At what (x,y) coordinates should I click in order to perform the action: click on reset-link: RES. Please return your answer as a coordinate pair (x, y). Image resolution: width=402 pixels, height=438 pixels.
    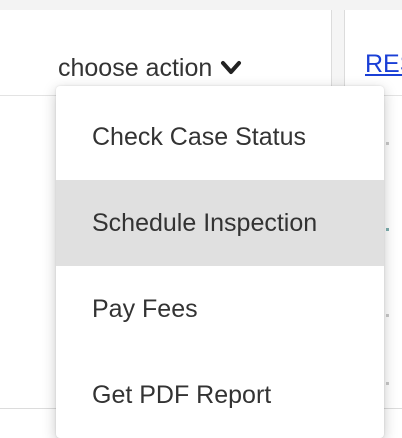
    Looking at the image, I should click on (383, 64).